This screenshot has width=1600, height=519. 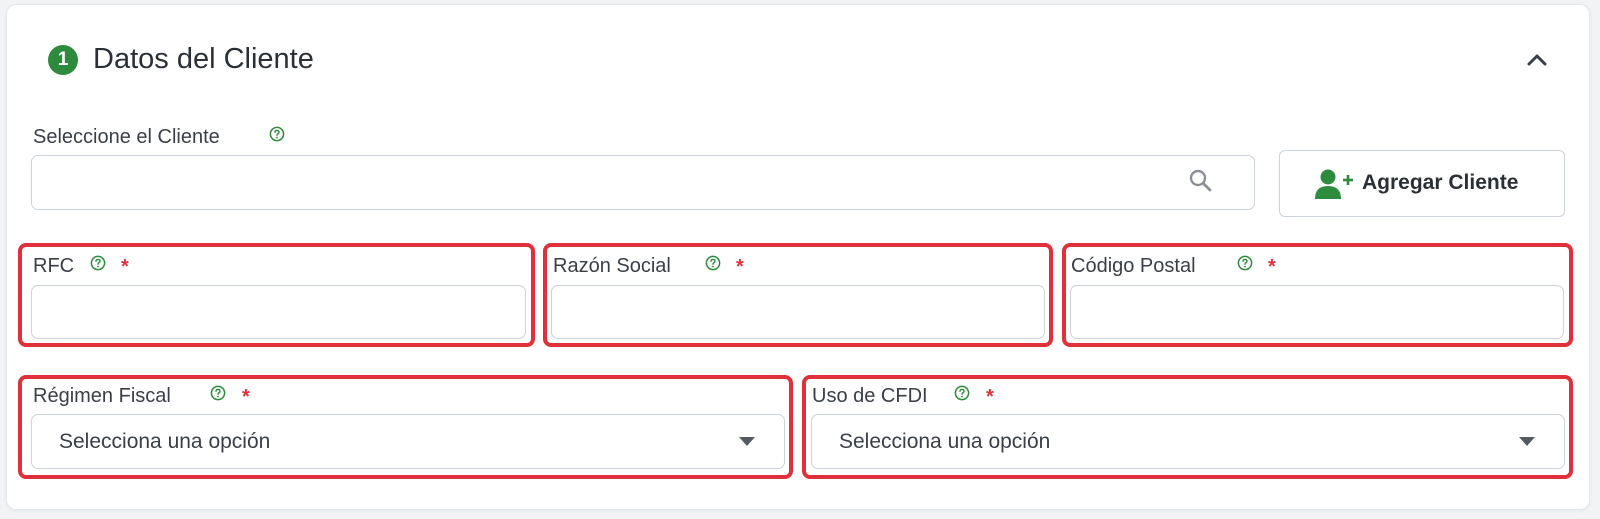 I want to click on client-search-input, so click(x=643, y=182).